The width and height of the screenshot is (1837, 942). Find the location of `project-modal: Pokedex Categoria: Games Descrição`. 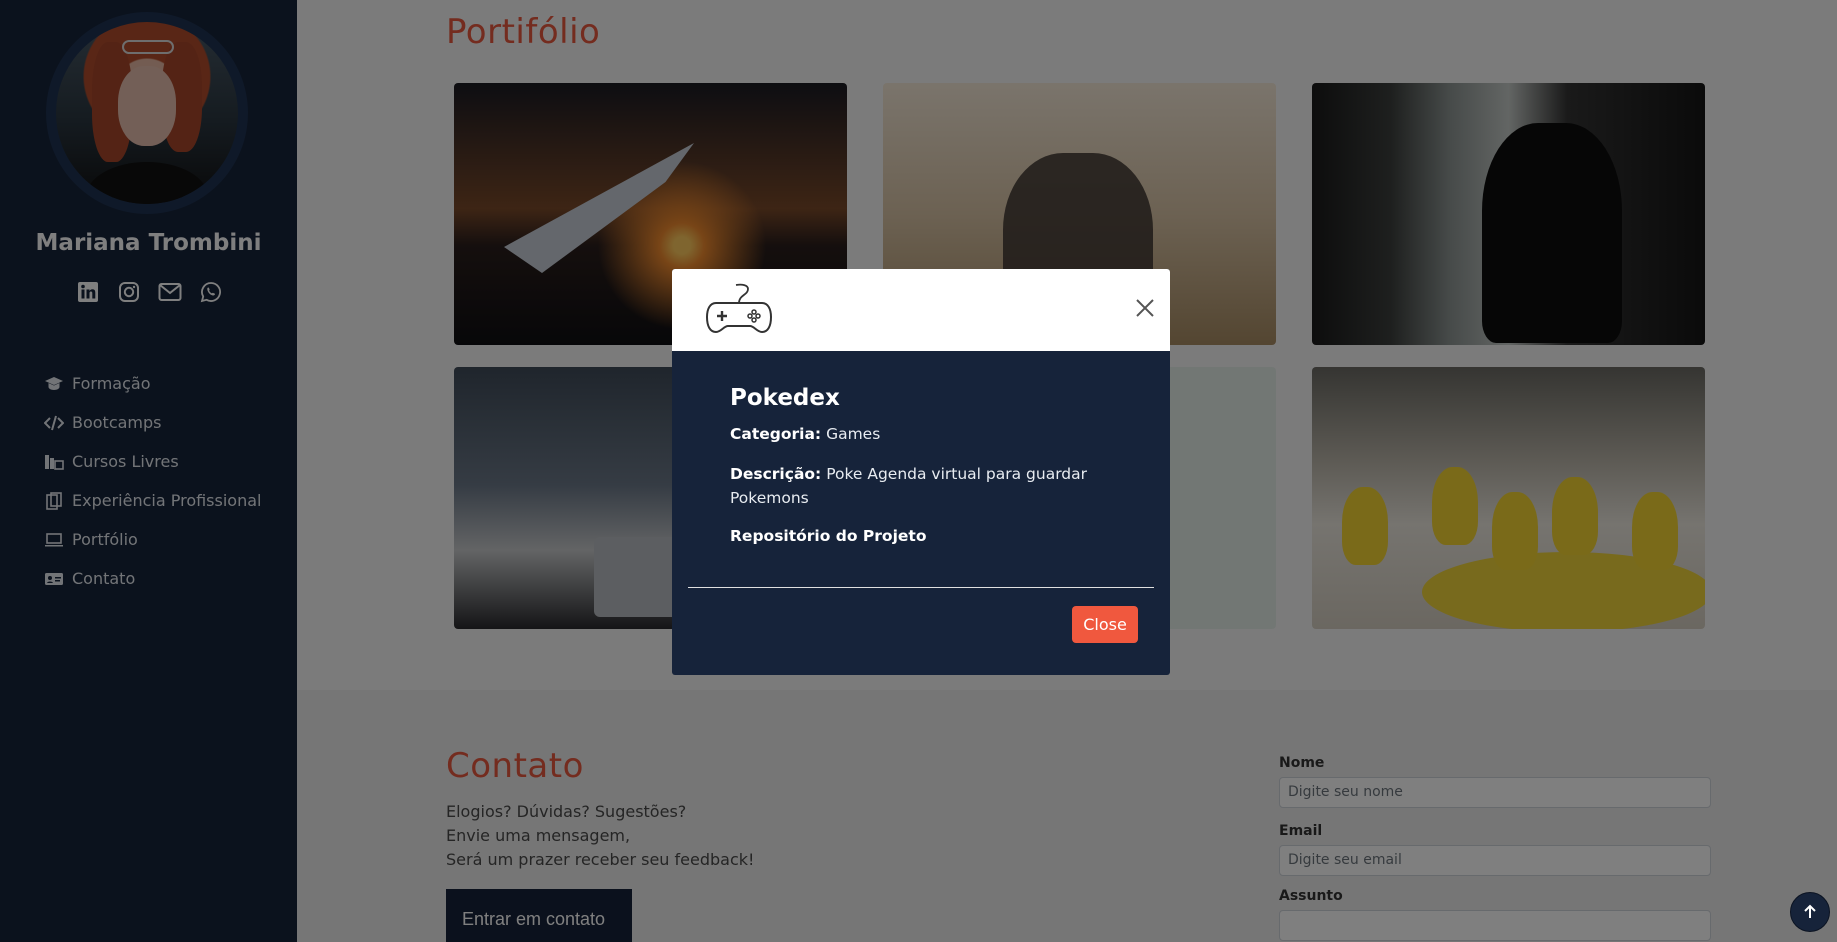

project-modal: Pokedex Categoria: Games Descrição is located at coordinates (921, 472).